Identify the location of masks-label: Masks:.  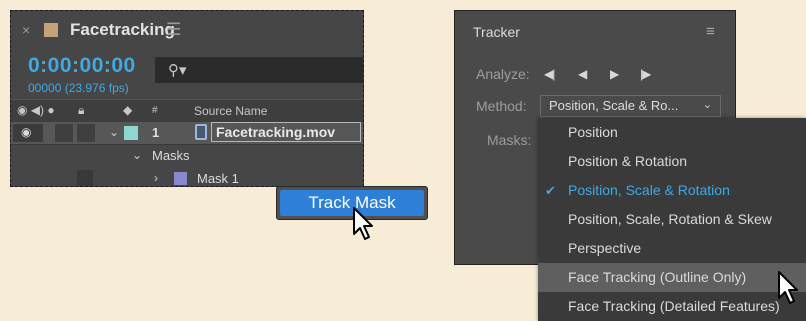
(509, 140).